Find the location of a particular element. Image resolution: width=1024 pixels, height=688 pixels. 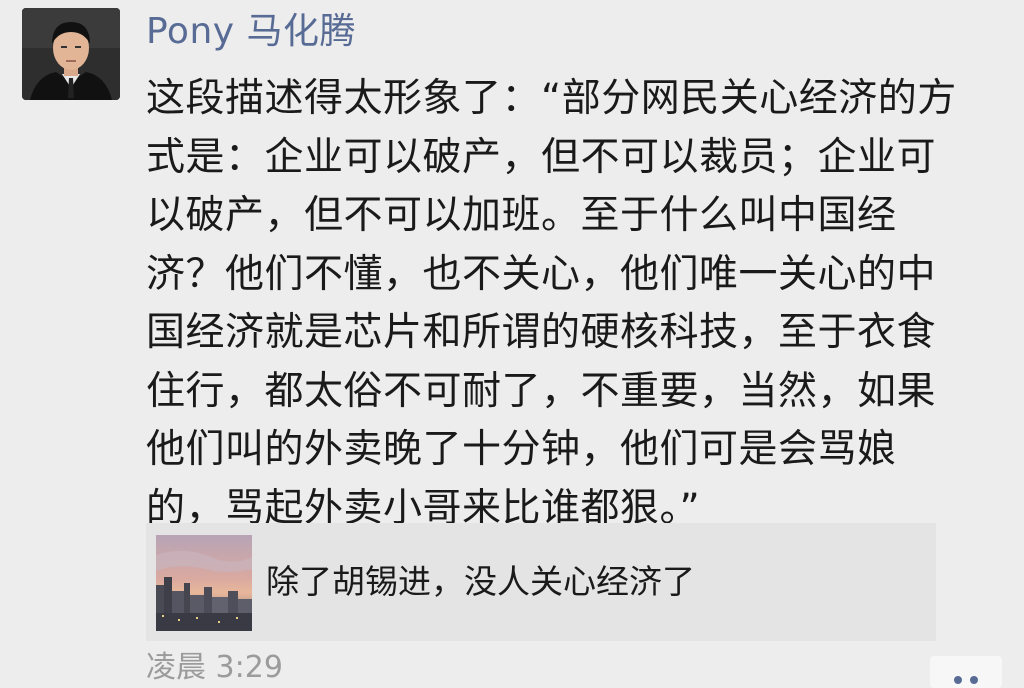

shared-link-thumbnail is located at coordinates (204, 583).